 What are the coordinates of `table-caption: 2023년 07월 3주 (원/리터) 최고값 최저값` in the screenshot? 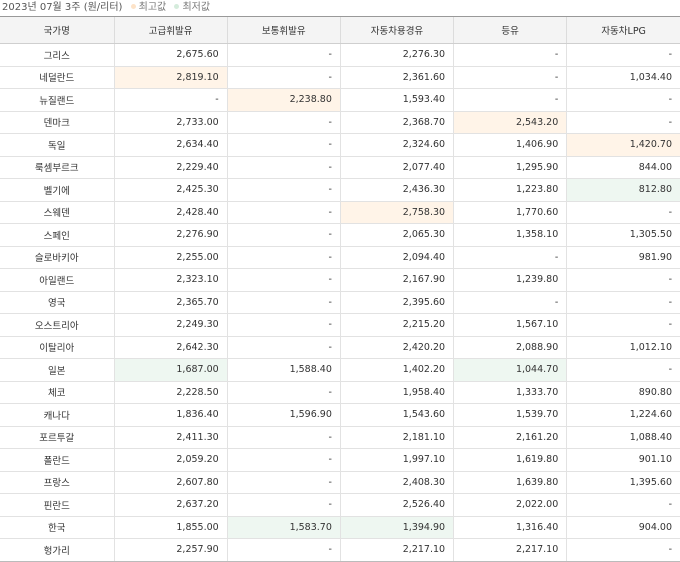 It's located at (340, 8).